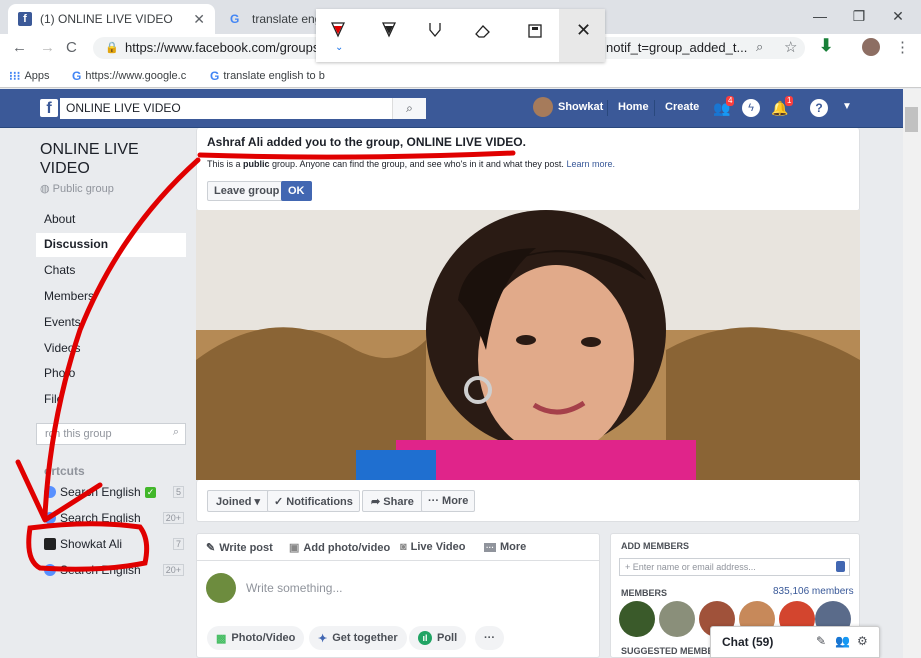  I want to click on bookmark-translate: G translate english to b, so click(267, 76).